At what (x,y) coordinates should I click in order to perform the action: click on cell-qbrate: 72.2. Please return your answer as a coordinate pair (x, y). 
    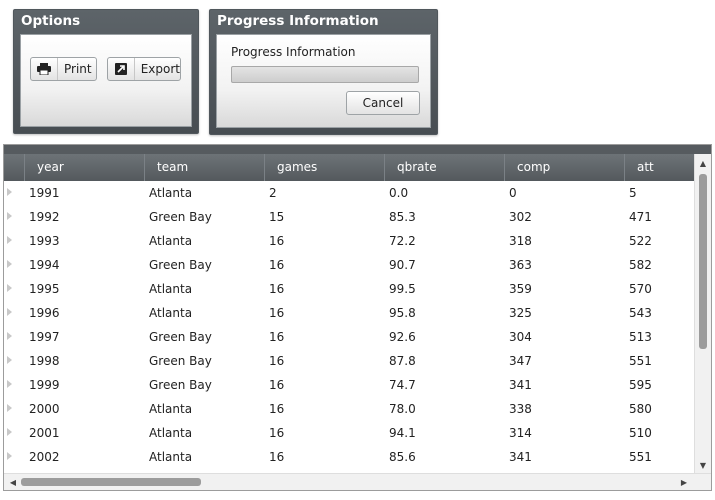
    Looking at the image, I should click on (402, 241).